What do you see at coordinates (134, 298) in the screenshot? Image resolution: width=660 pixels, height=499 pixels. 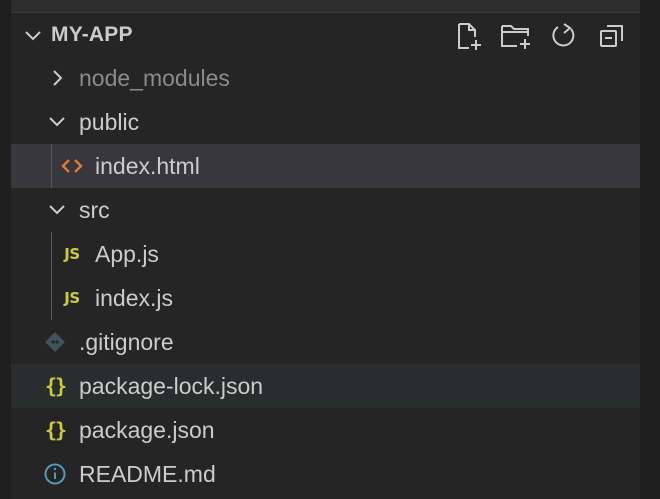 I see `tree-item-label: index.js` at bounding box center [134, 298].